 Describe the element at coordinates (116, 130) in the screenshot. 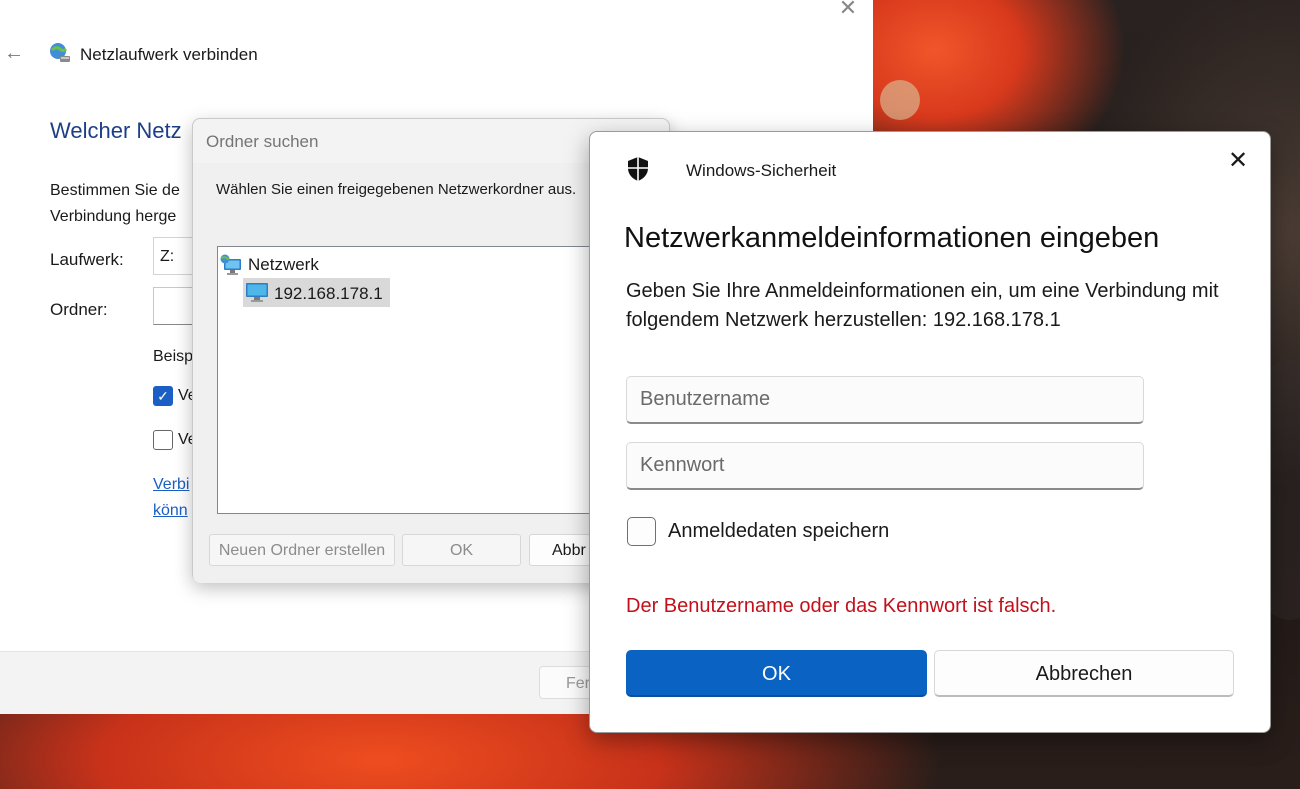

I see `wizard-heading: Welcher Netz` at that location.